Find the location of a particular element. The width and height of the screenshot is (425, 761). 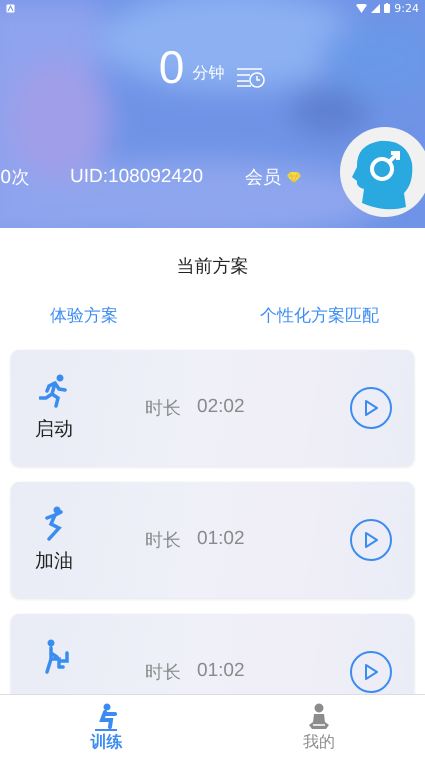

duration-value: 02:02 is located at coordinates (221, 407).